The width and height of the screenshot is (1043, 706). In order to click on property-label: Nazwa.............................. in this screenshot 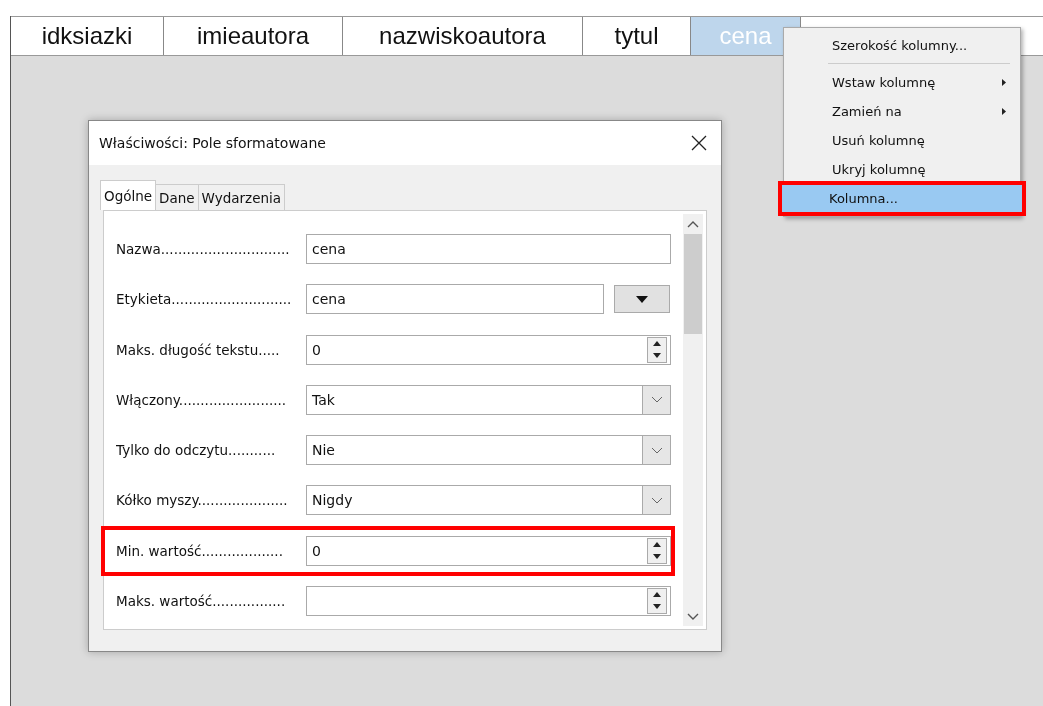, I will do `click(203, 249)`.